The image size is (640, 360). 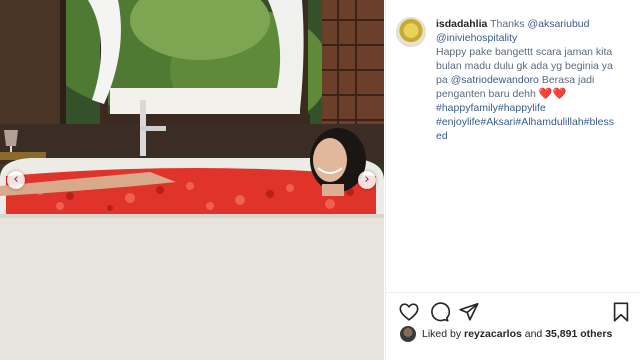 I want to click on likes-summary: Liked by reyzacarlos and 35,891 others, so click(x=506, y=334).